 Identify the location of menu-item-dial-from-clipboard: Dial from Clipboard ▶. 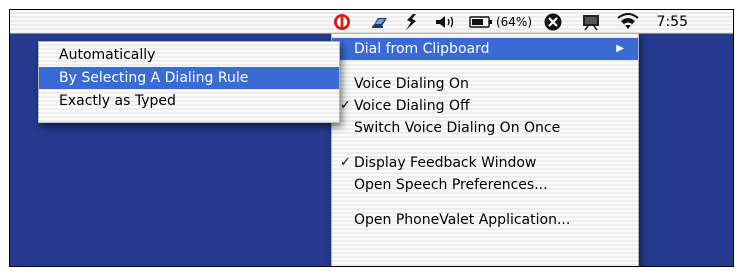
(485, 49).